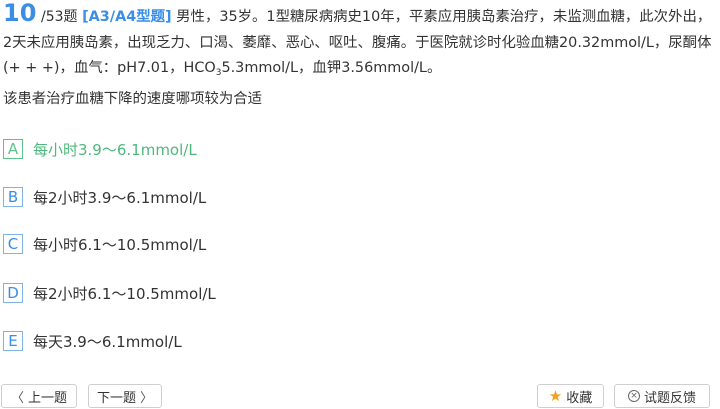 The image size is (720, 409). Describe the element at coordinates (147, 398) in the screenshot. I see `chevron-right-icon: 〉` at that location.